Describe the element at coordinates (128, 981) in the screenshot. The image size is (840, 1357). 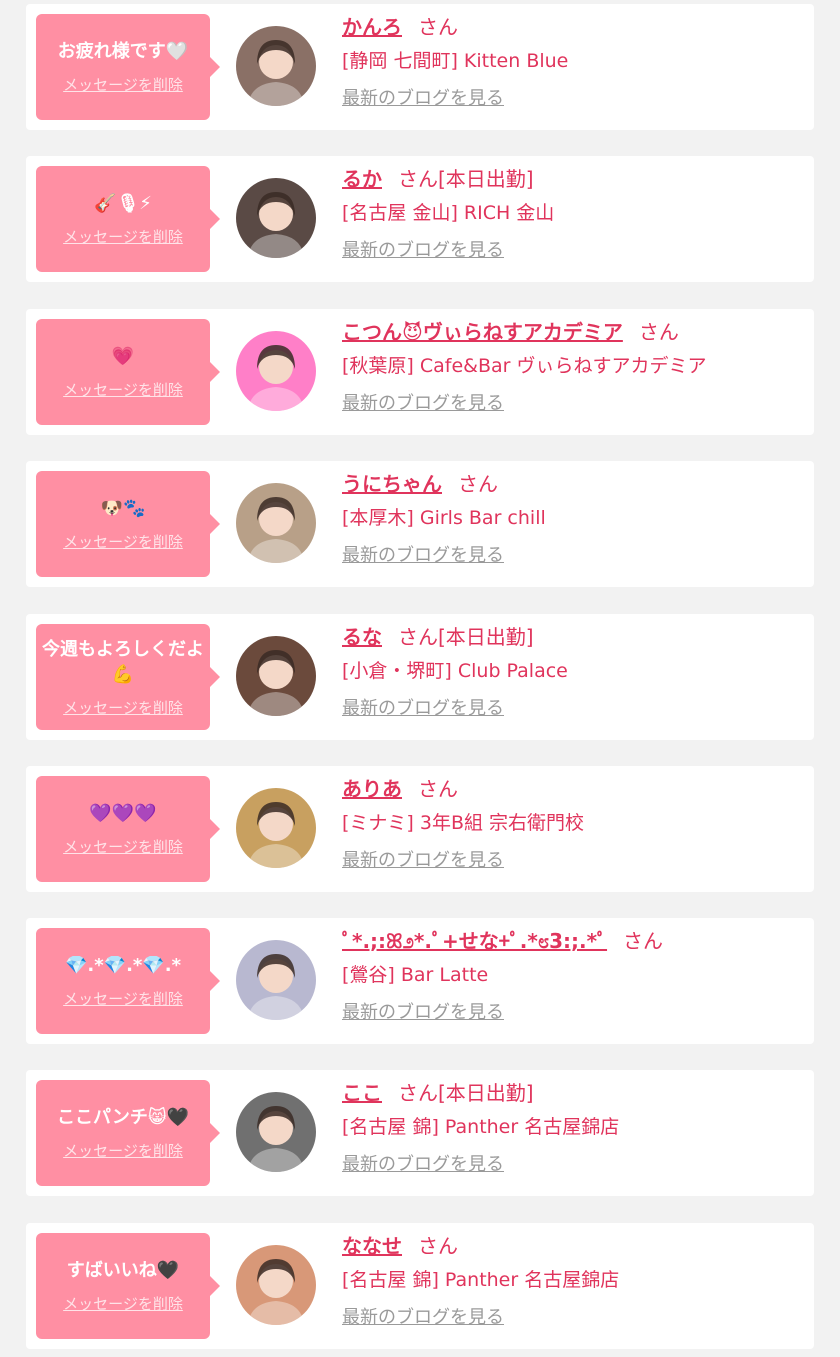
I see `message-bubble: 💎.*💎.*💎.* メッセージを削除` at that location.